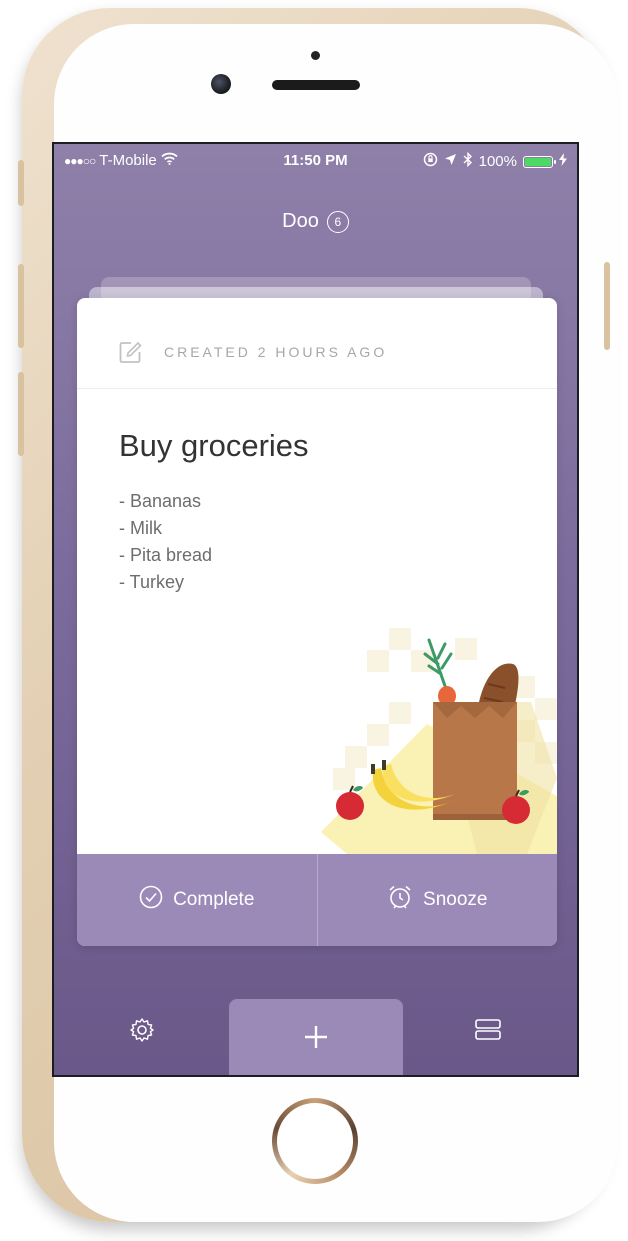 This screenshot has width=628, height=1241. I want to click on bottom-bar, so click(315, 1034).